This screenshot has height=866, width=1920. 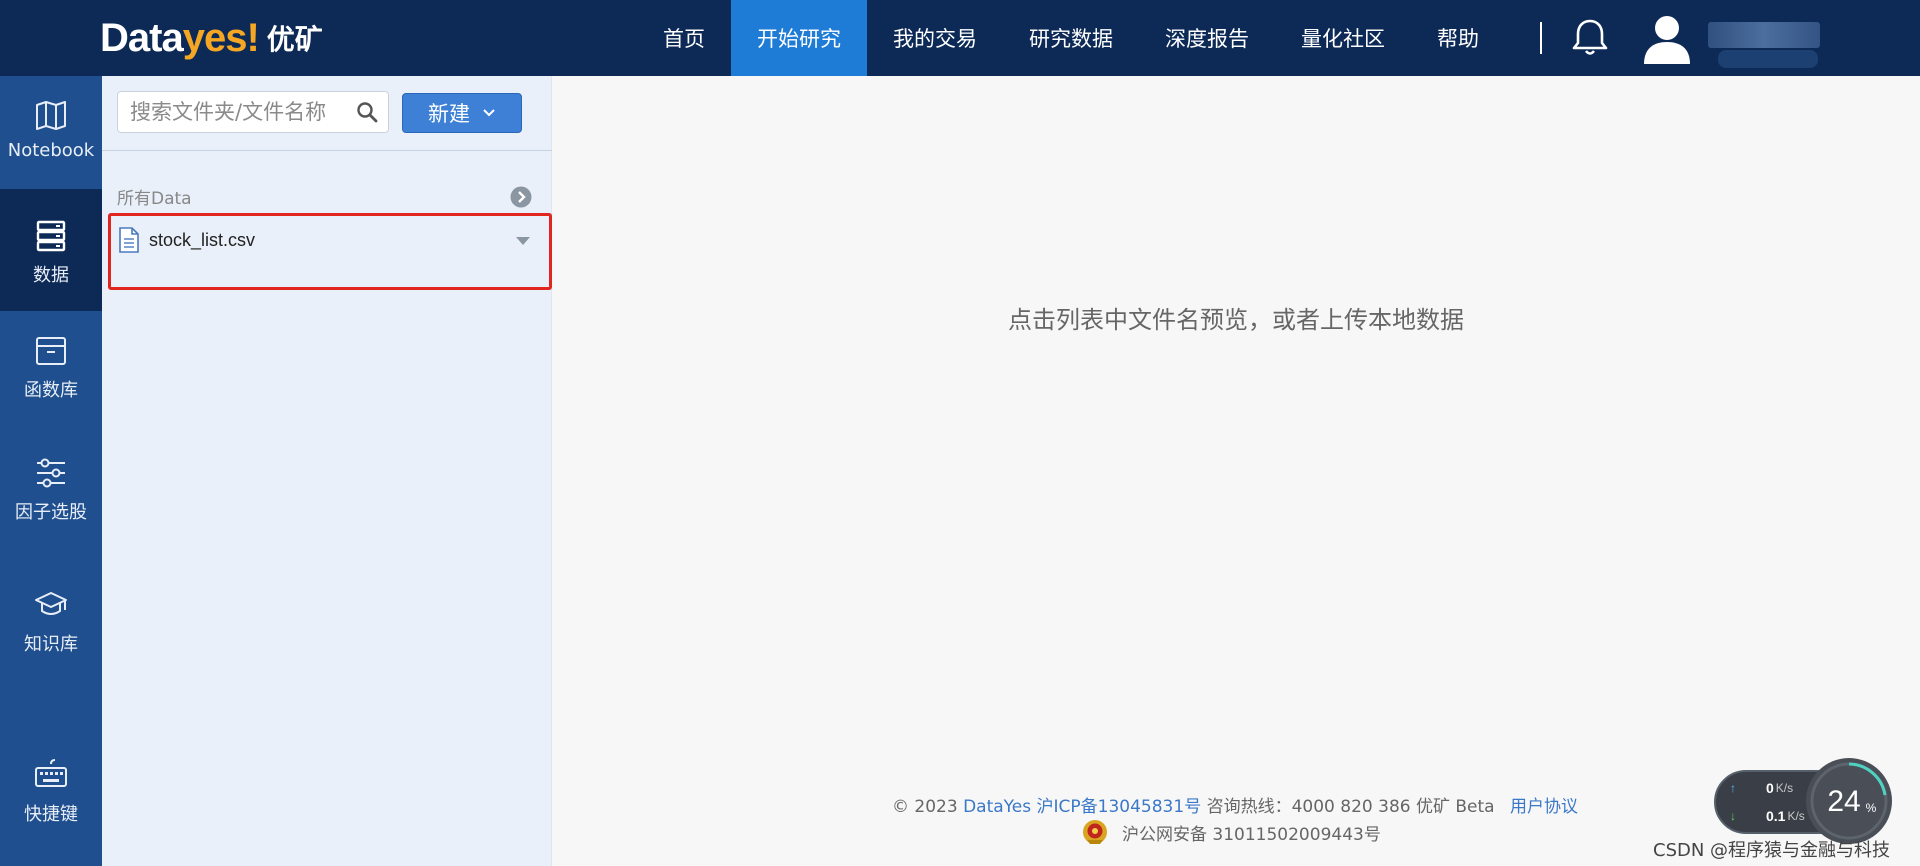 What do you see at coordinates (51, 603) in the screenshot?
I see `graduation-cap-icon` at bounding box center [51, 603].